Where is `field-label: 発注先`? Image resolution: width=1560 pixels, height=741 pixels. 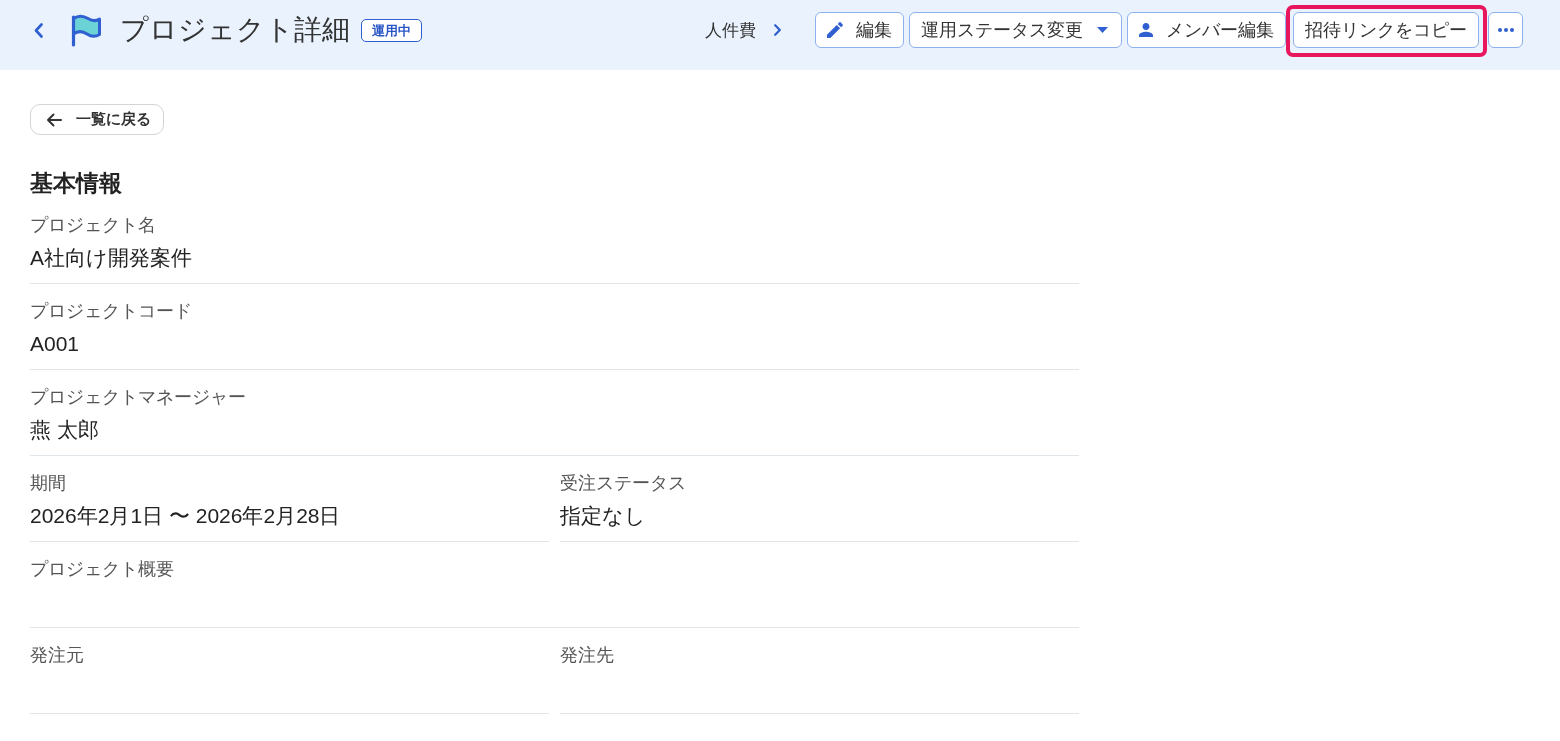 field-label: 発注先 is located at coordinates (587, 655).